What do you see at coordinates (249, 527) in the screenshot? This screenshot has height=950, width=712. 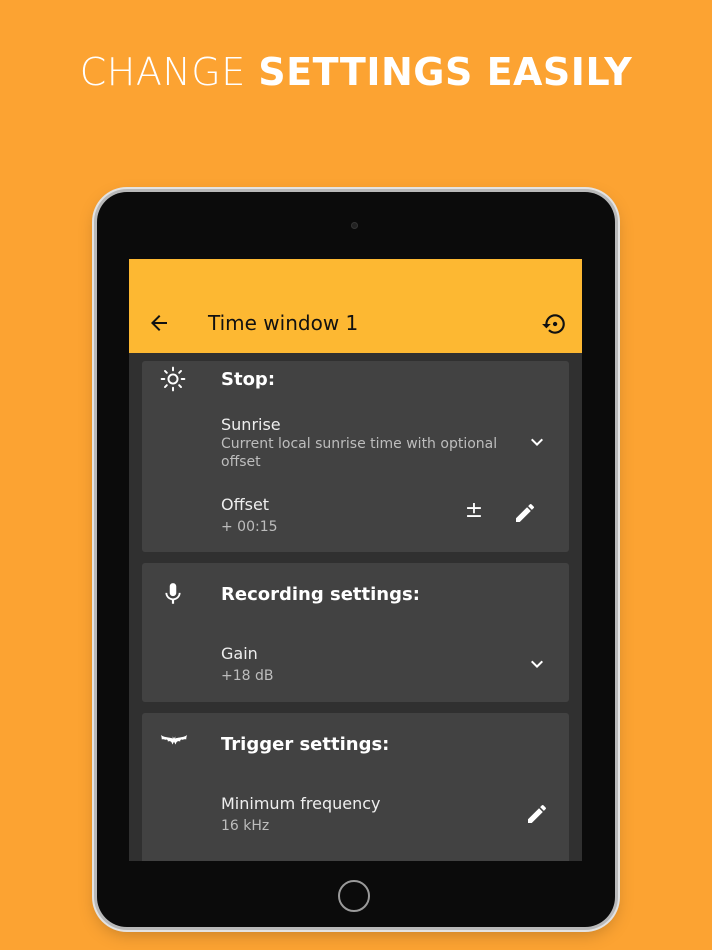 I see `offset-value: + 00:15` at bounding box center [249, 527].